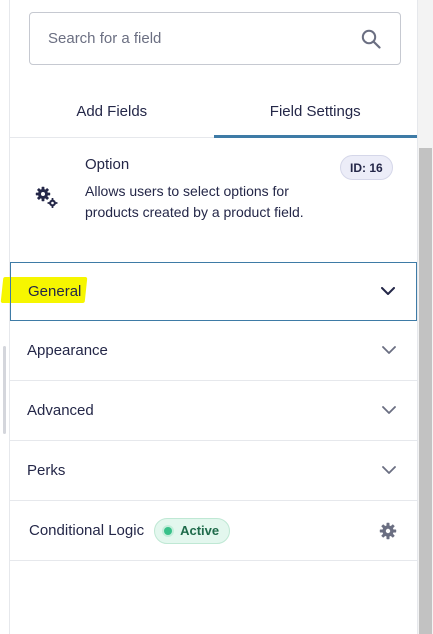  I want to click on section-conditional-logic: Conditional Logic Active, so click(213, 531).